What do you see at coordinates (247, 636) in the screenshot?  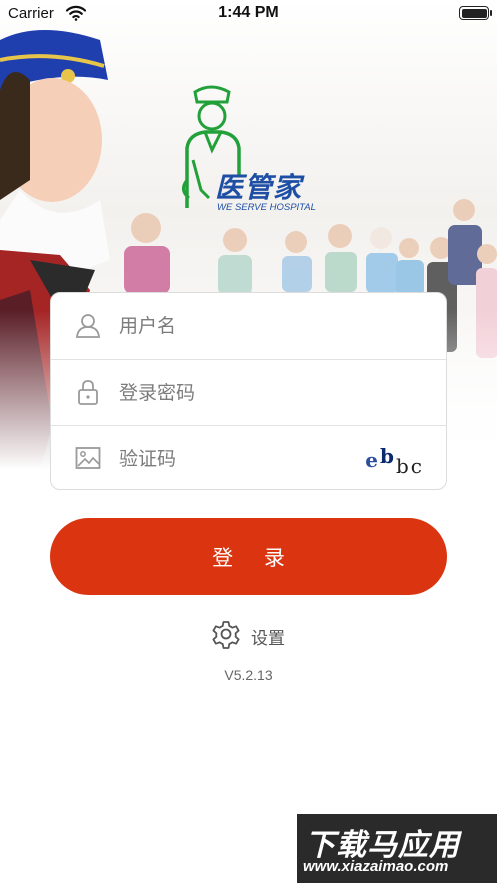 I see `settings-link: 设置` at bounding box center [247, 636].